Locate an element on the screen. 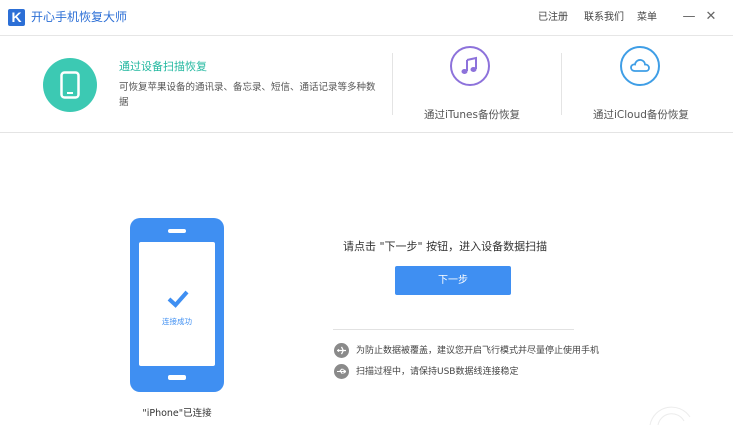 This screenshot has height=425, width=733. mode-icloud-backup-label: 通过iCloud备份恢复 is located at coordinates (641, 115).